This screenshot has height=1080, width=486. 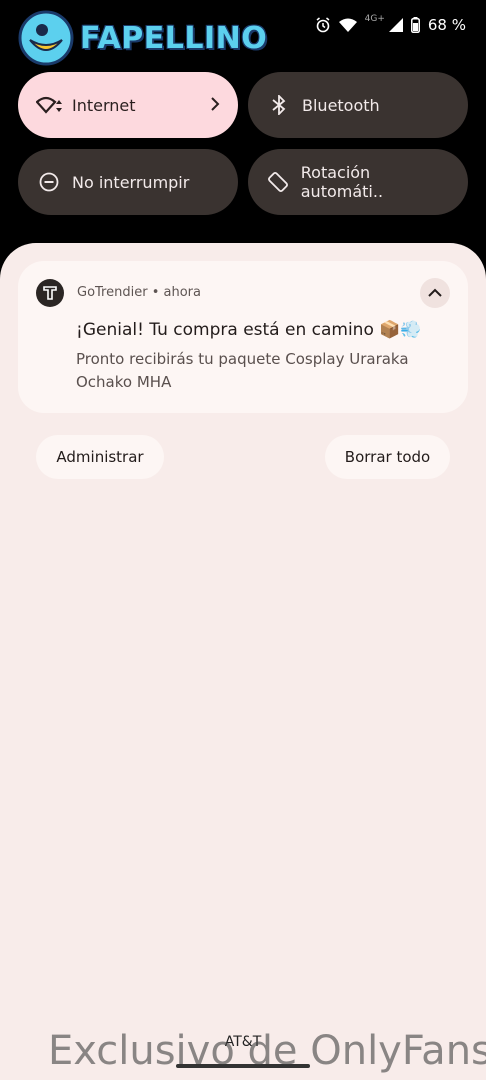 I want to click on tile-auto-rotate: Rotación automáti.., so click(x=358, y=182).